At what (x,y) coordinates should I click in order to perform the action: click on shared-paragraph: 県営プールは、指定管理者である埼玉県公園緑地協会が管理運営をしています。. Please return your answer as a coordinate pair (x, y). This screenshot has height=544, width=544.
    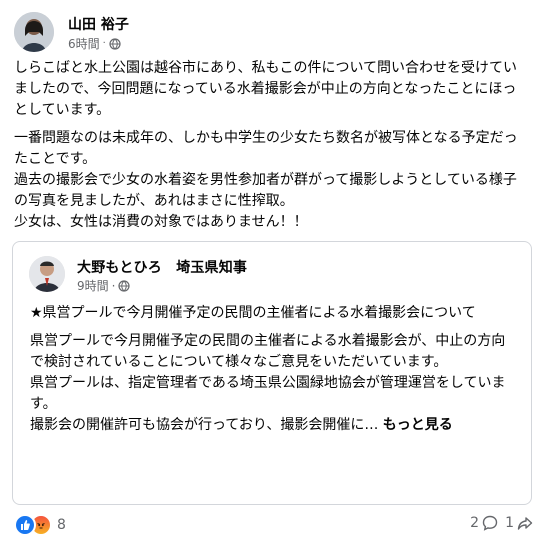
    Looking at the image, I should click on (268, 393).